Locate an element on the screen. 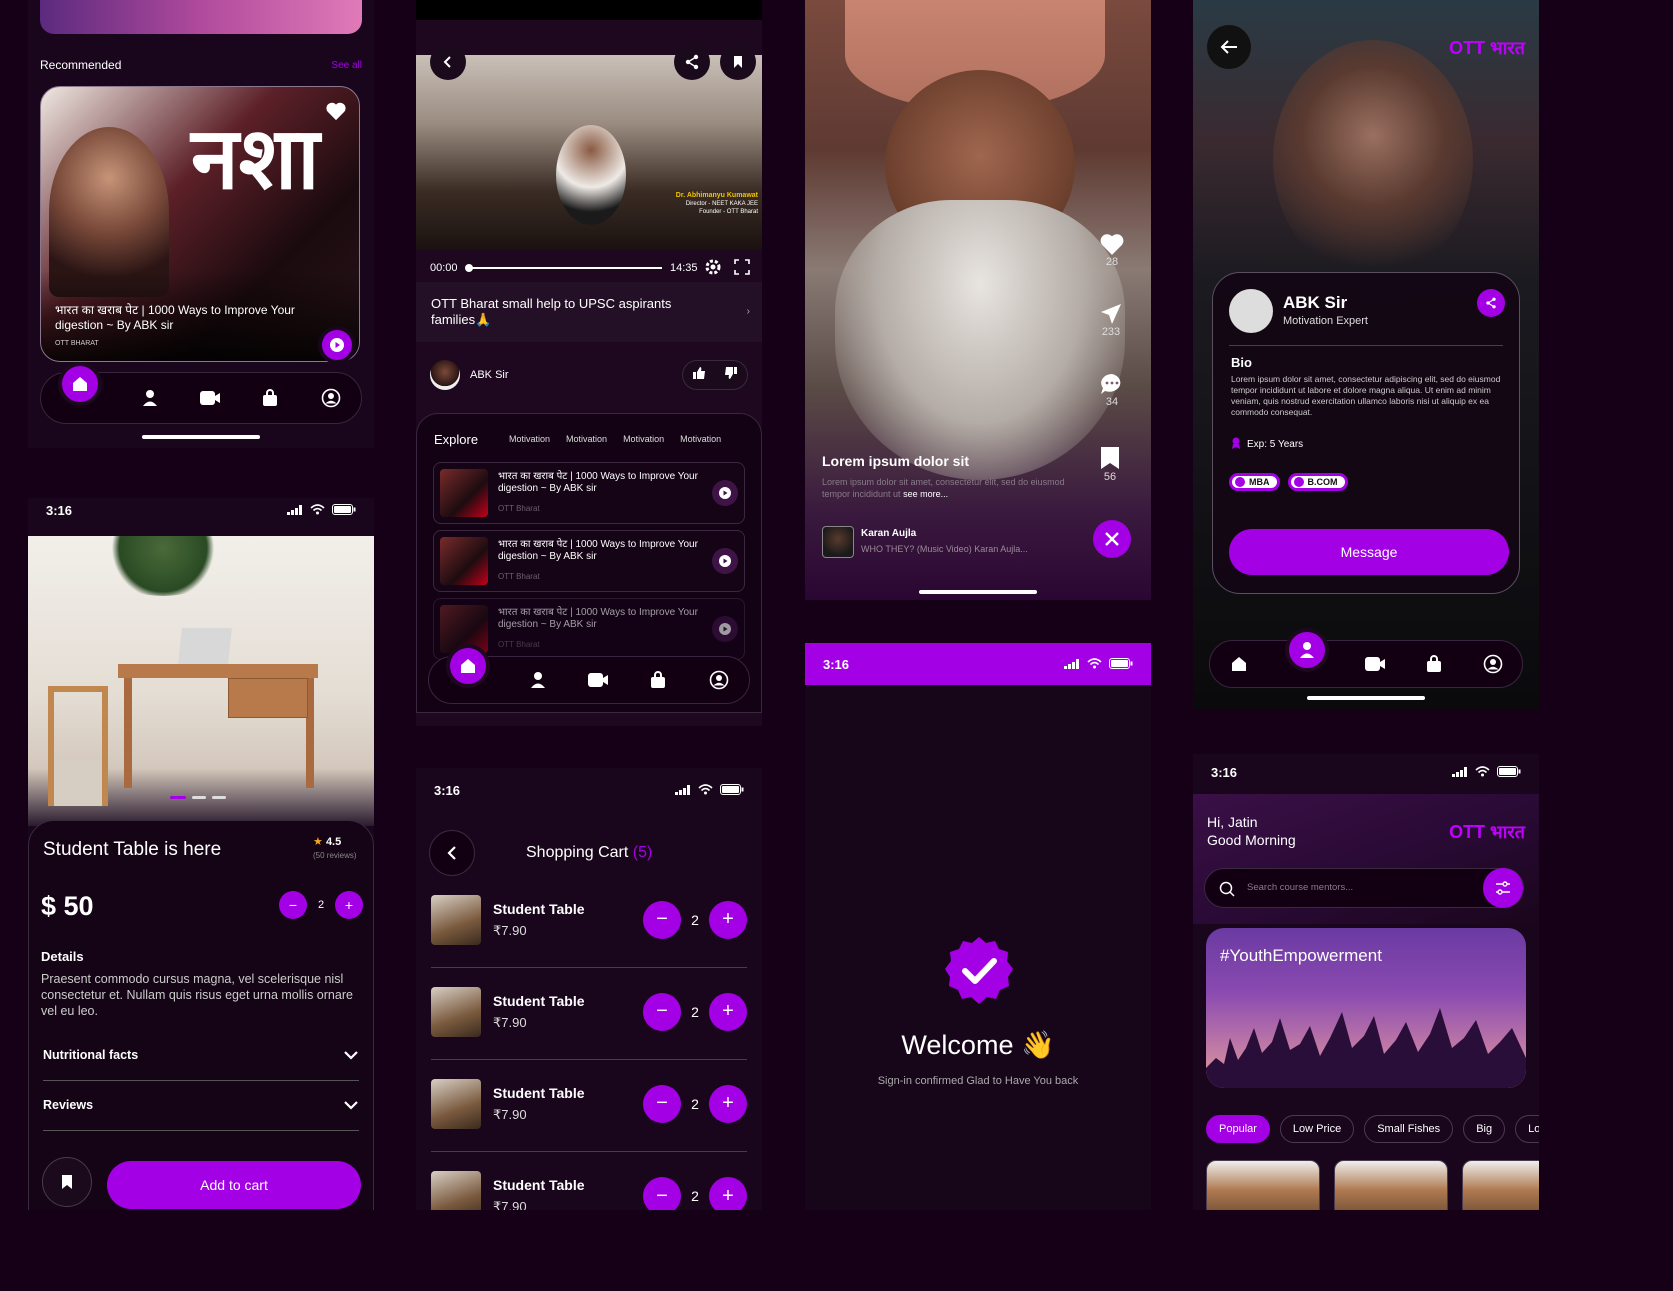 The height and width of the screenshot is (1291, 1673). progress-track is located at coordinates (563, 268).